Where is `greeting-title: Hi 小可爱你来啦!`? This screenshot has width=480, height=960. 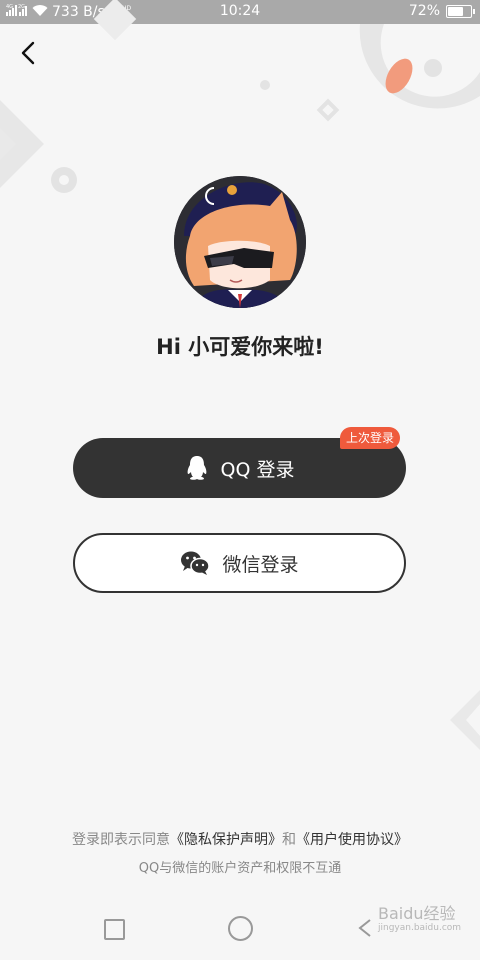
greeting-title: Hi 小可爱你来啦! is located at coordinates (240, 347).